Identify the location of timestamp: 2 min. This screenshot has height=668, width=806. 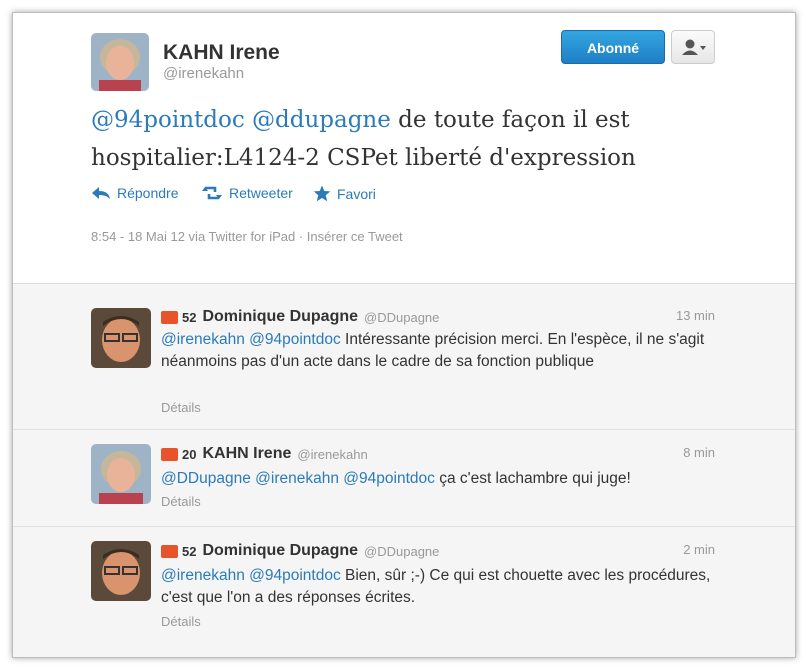
(699, 549).